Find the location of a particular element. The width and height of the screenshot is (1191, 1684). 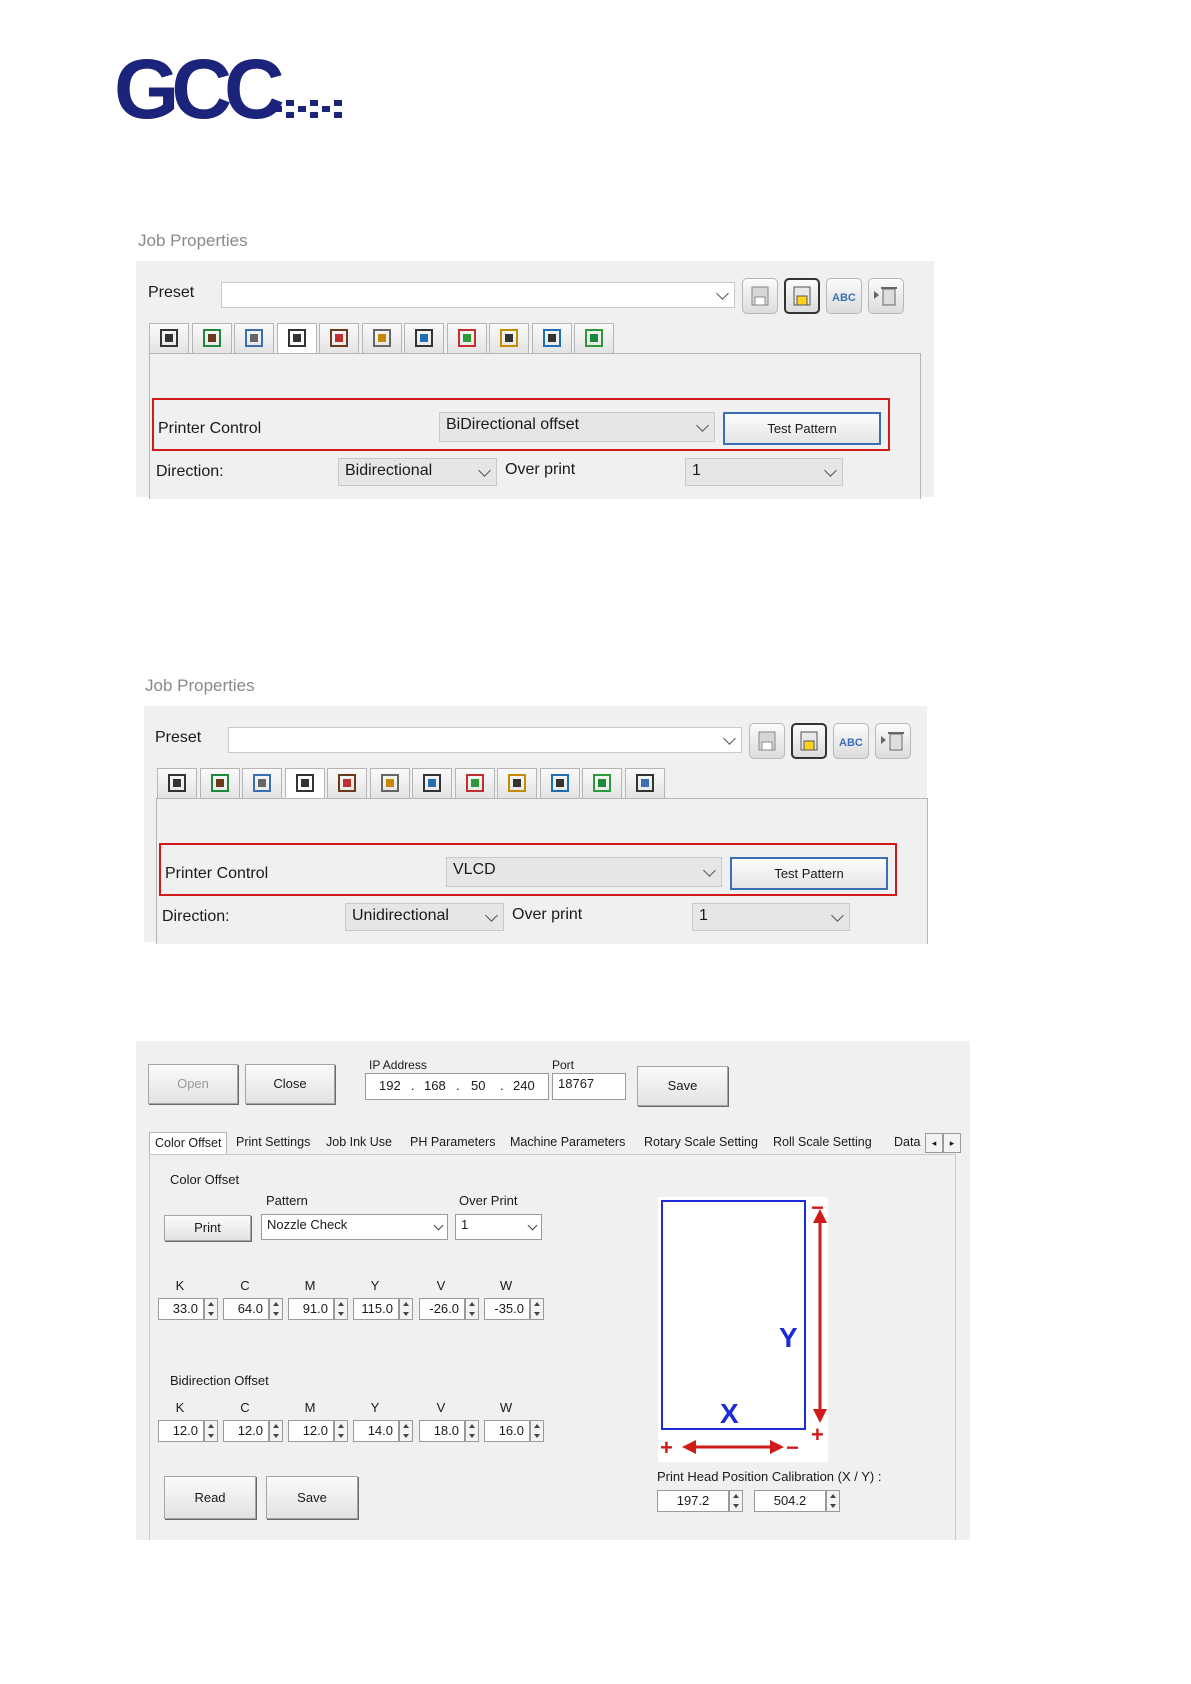

printer-control-select: VLCD is located at coordinates (584, 872).